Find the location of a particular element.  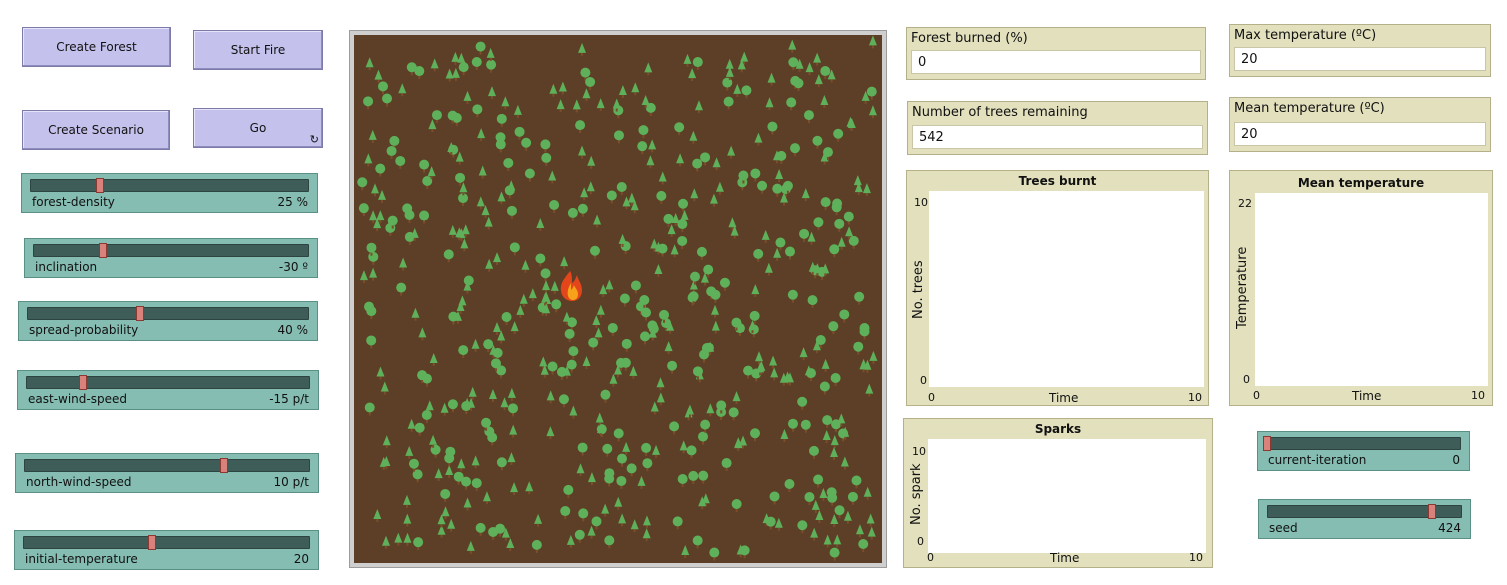

slider-value: -15 p/t is located at coordinates (289, 399).